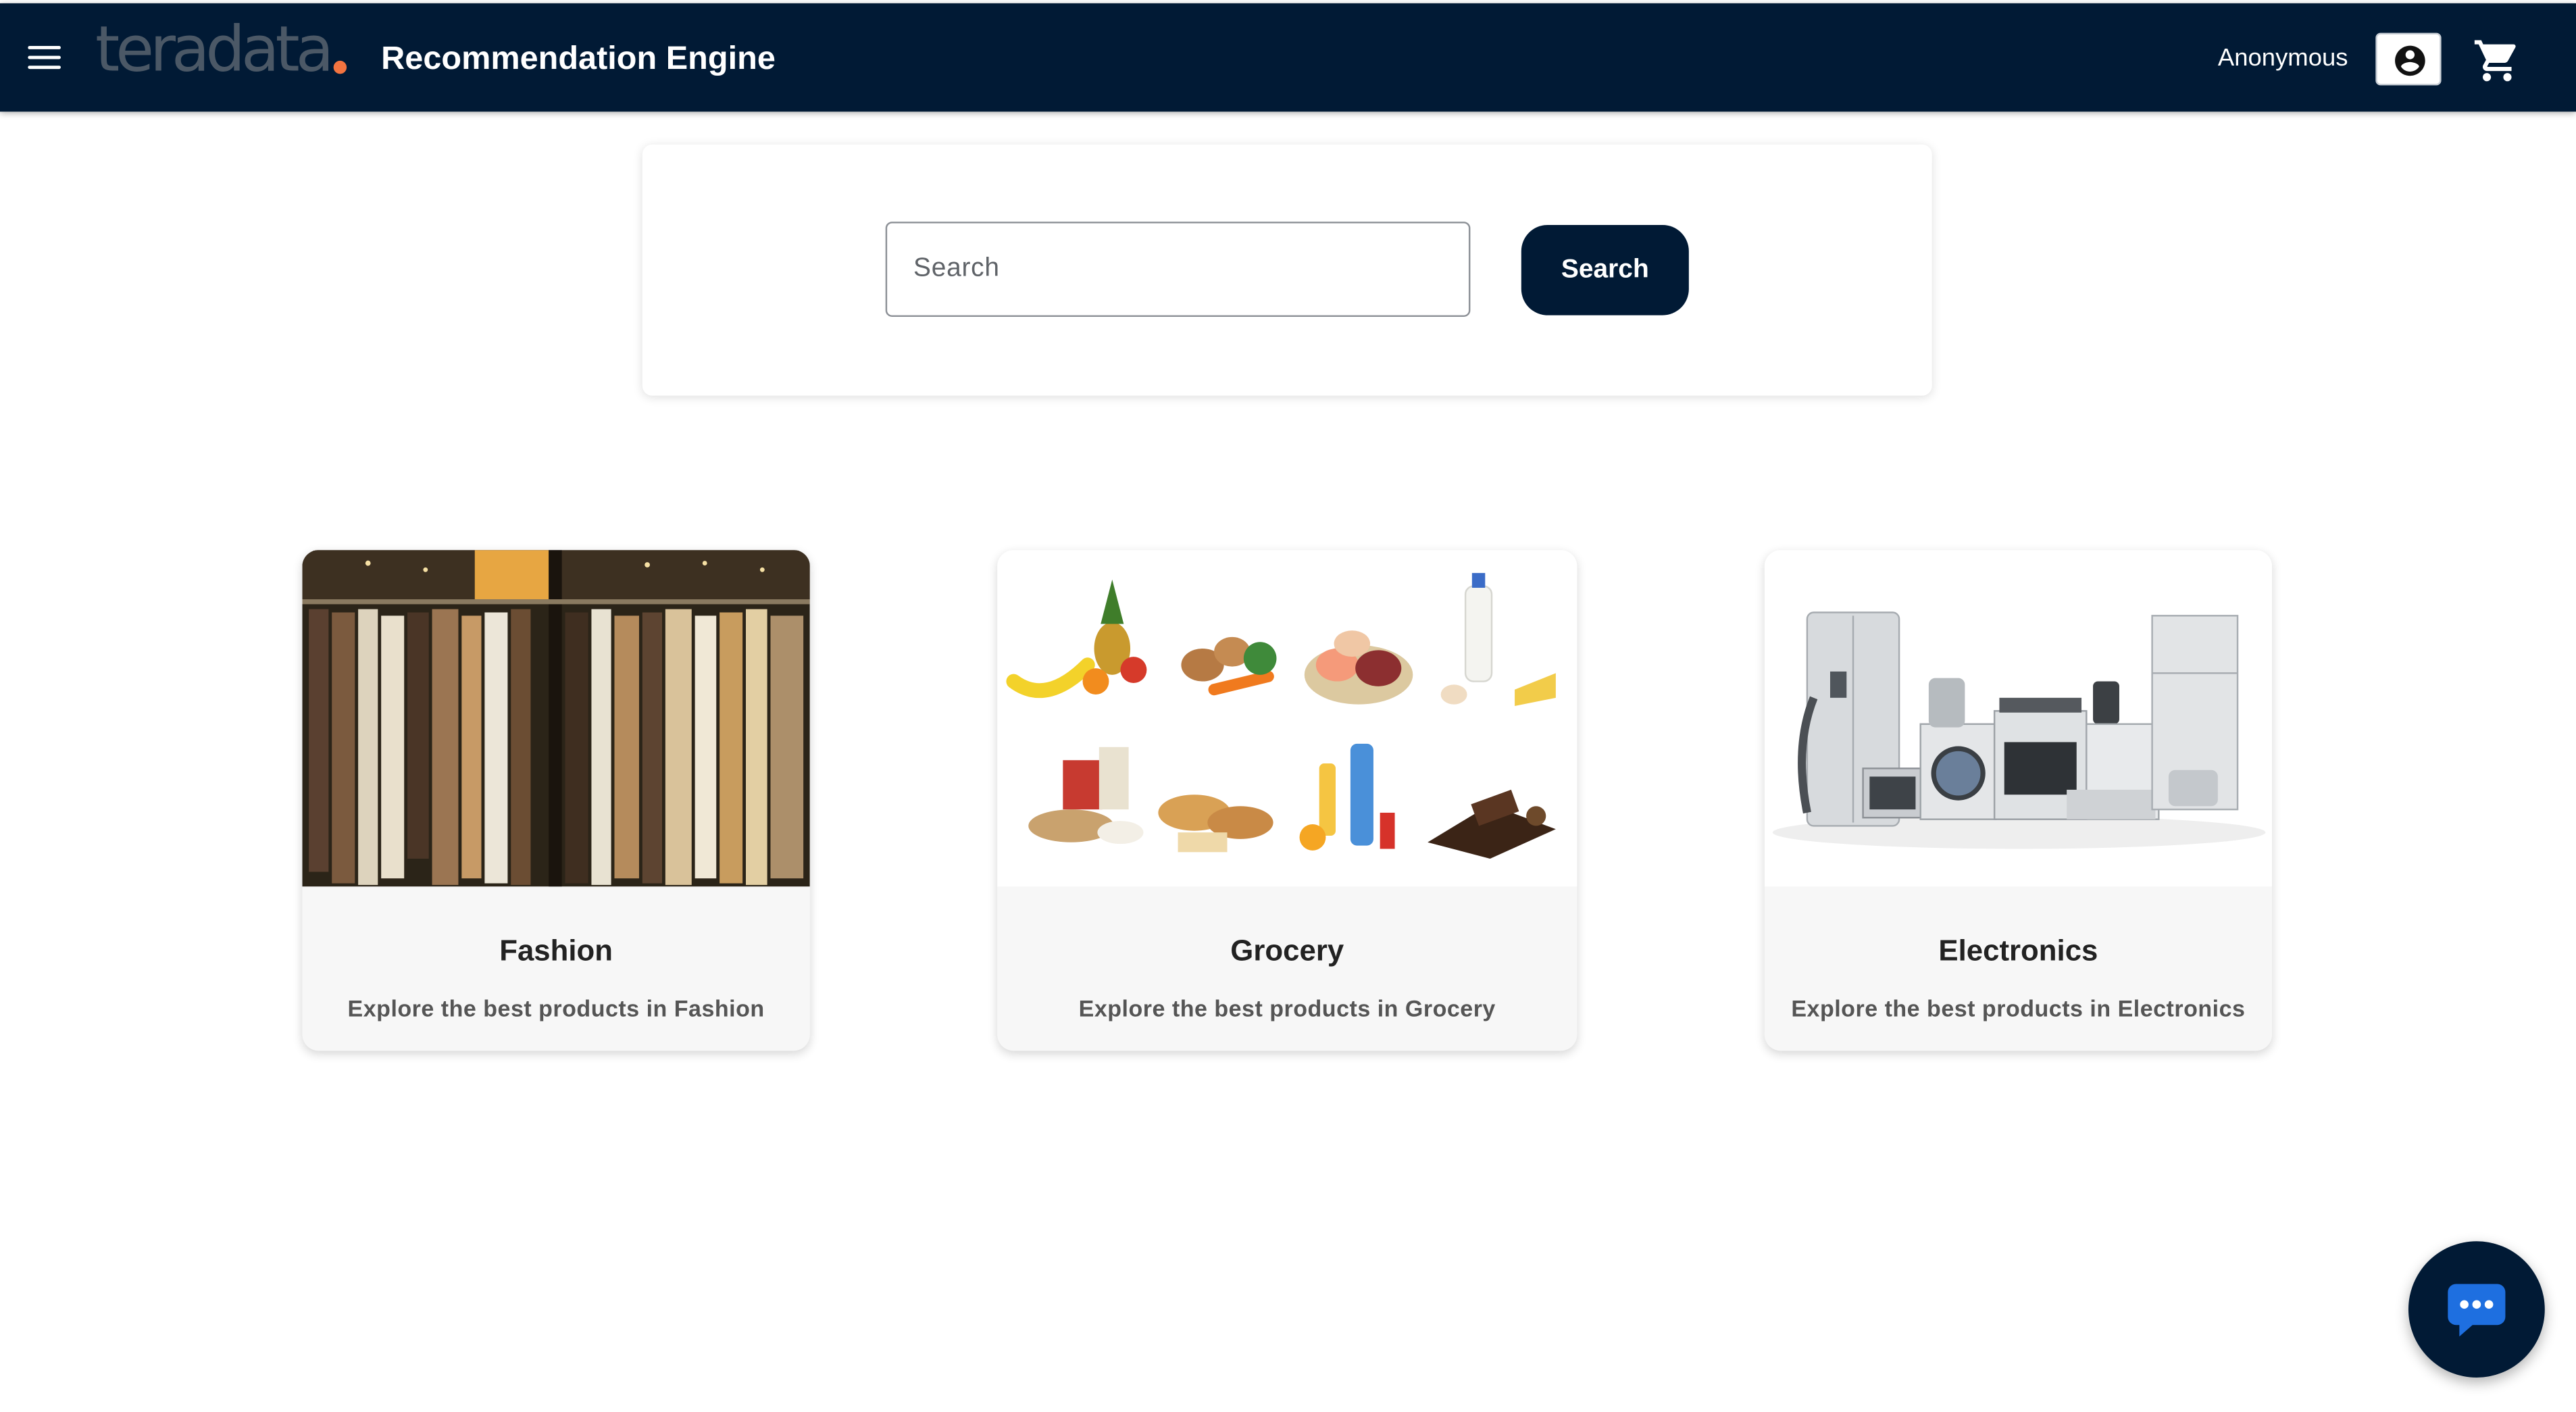  I want to click on shopping-cart-icon, so click(2497, 60).